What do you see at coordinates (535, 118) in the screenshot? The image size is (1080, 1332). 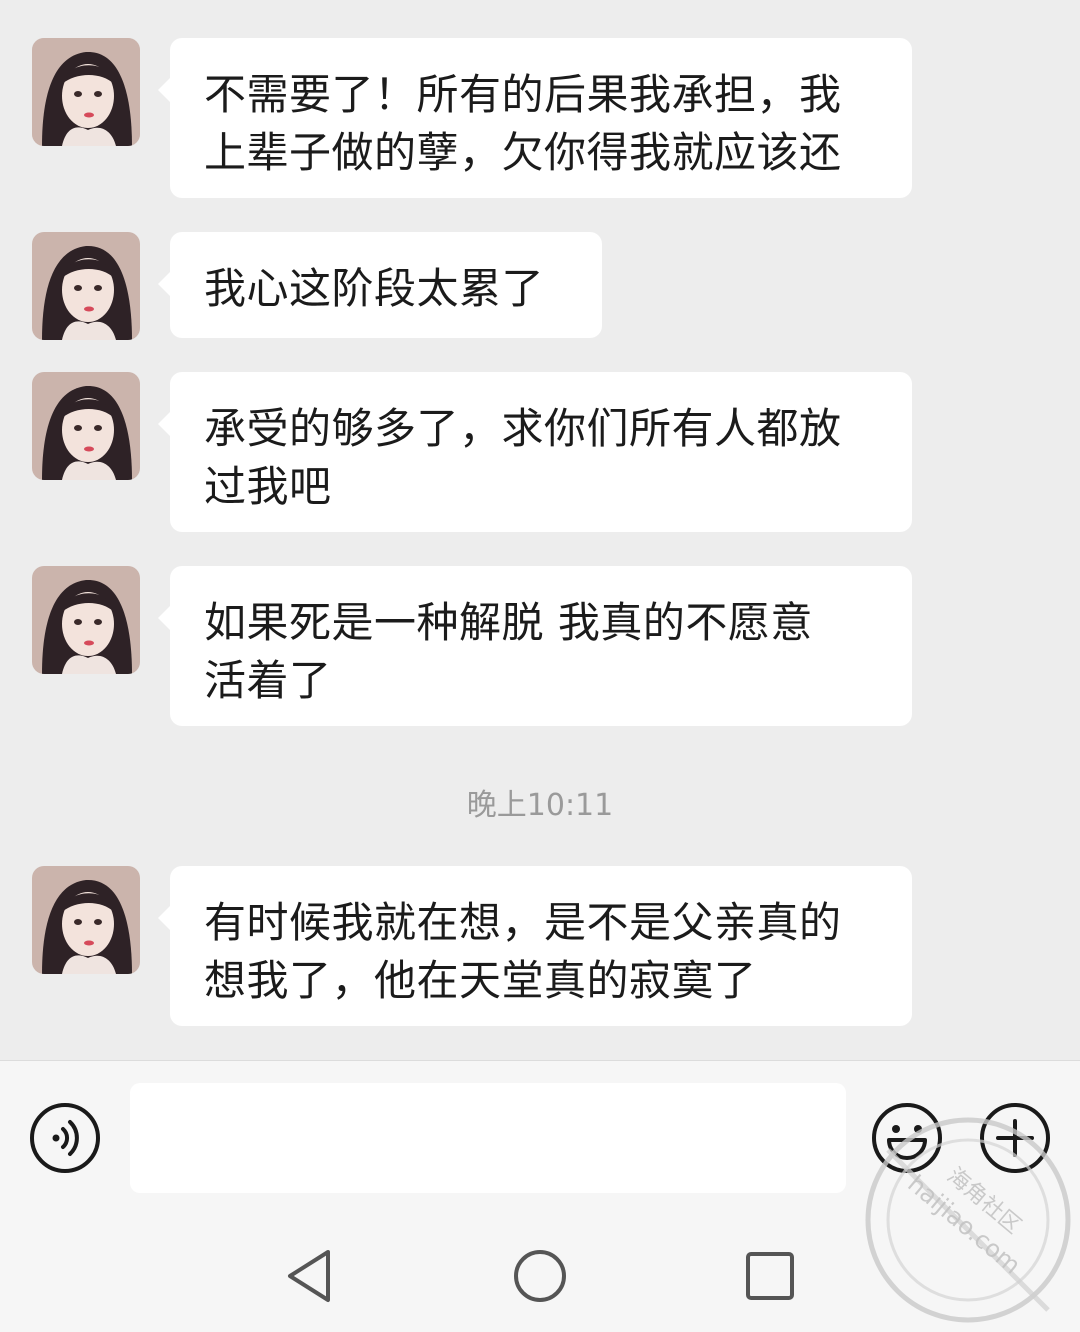 I see `message-bubble: 不需要了！所有的后果我承担，我 上辈子做的孽，欠你得我就应该还` at bounding box center [535, 118].